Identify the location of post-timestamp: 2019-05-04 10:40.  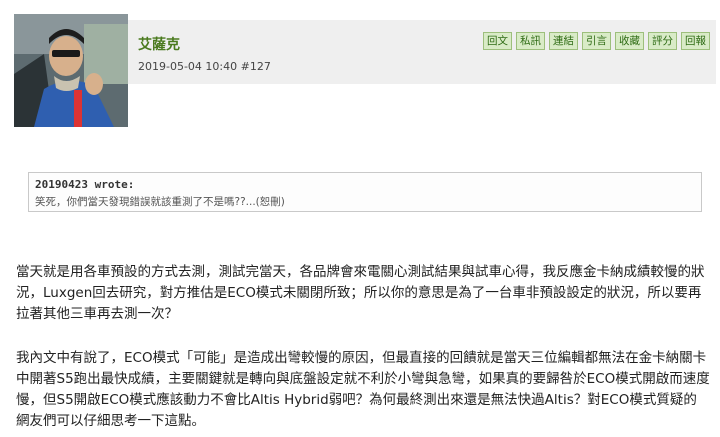
(188, 66).